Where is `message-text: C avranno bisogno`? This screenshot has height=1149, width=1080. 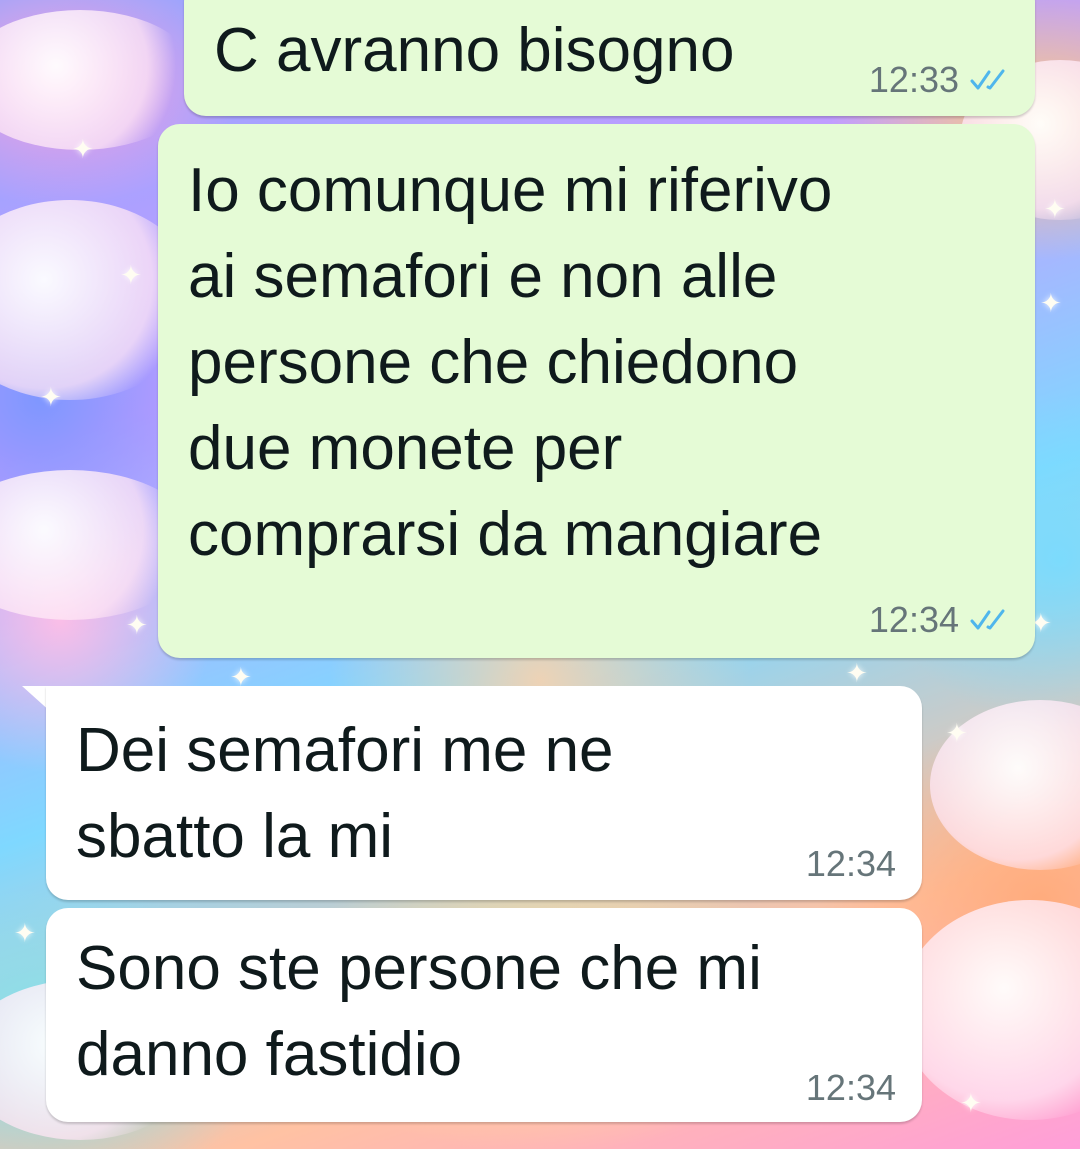
message-text: C avranno bisogno is located at coordinates (474, 50).